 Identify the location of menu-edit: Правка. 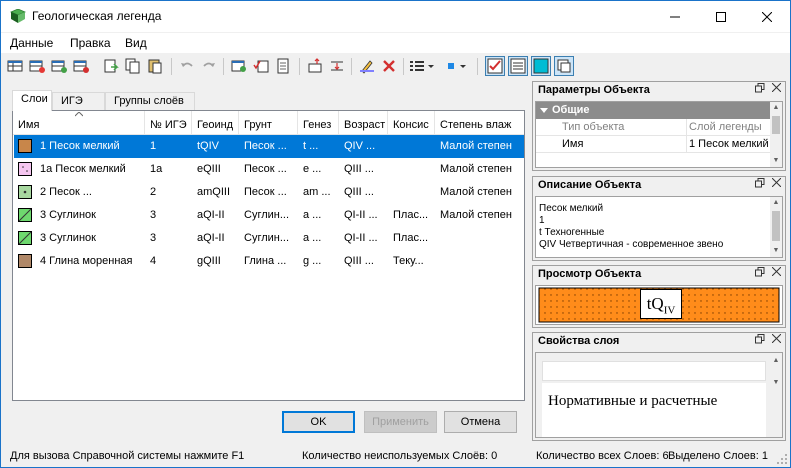
(90, 43).